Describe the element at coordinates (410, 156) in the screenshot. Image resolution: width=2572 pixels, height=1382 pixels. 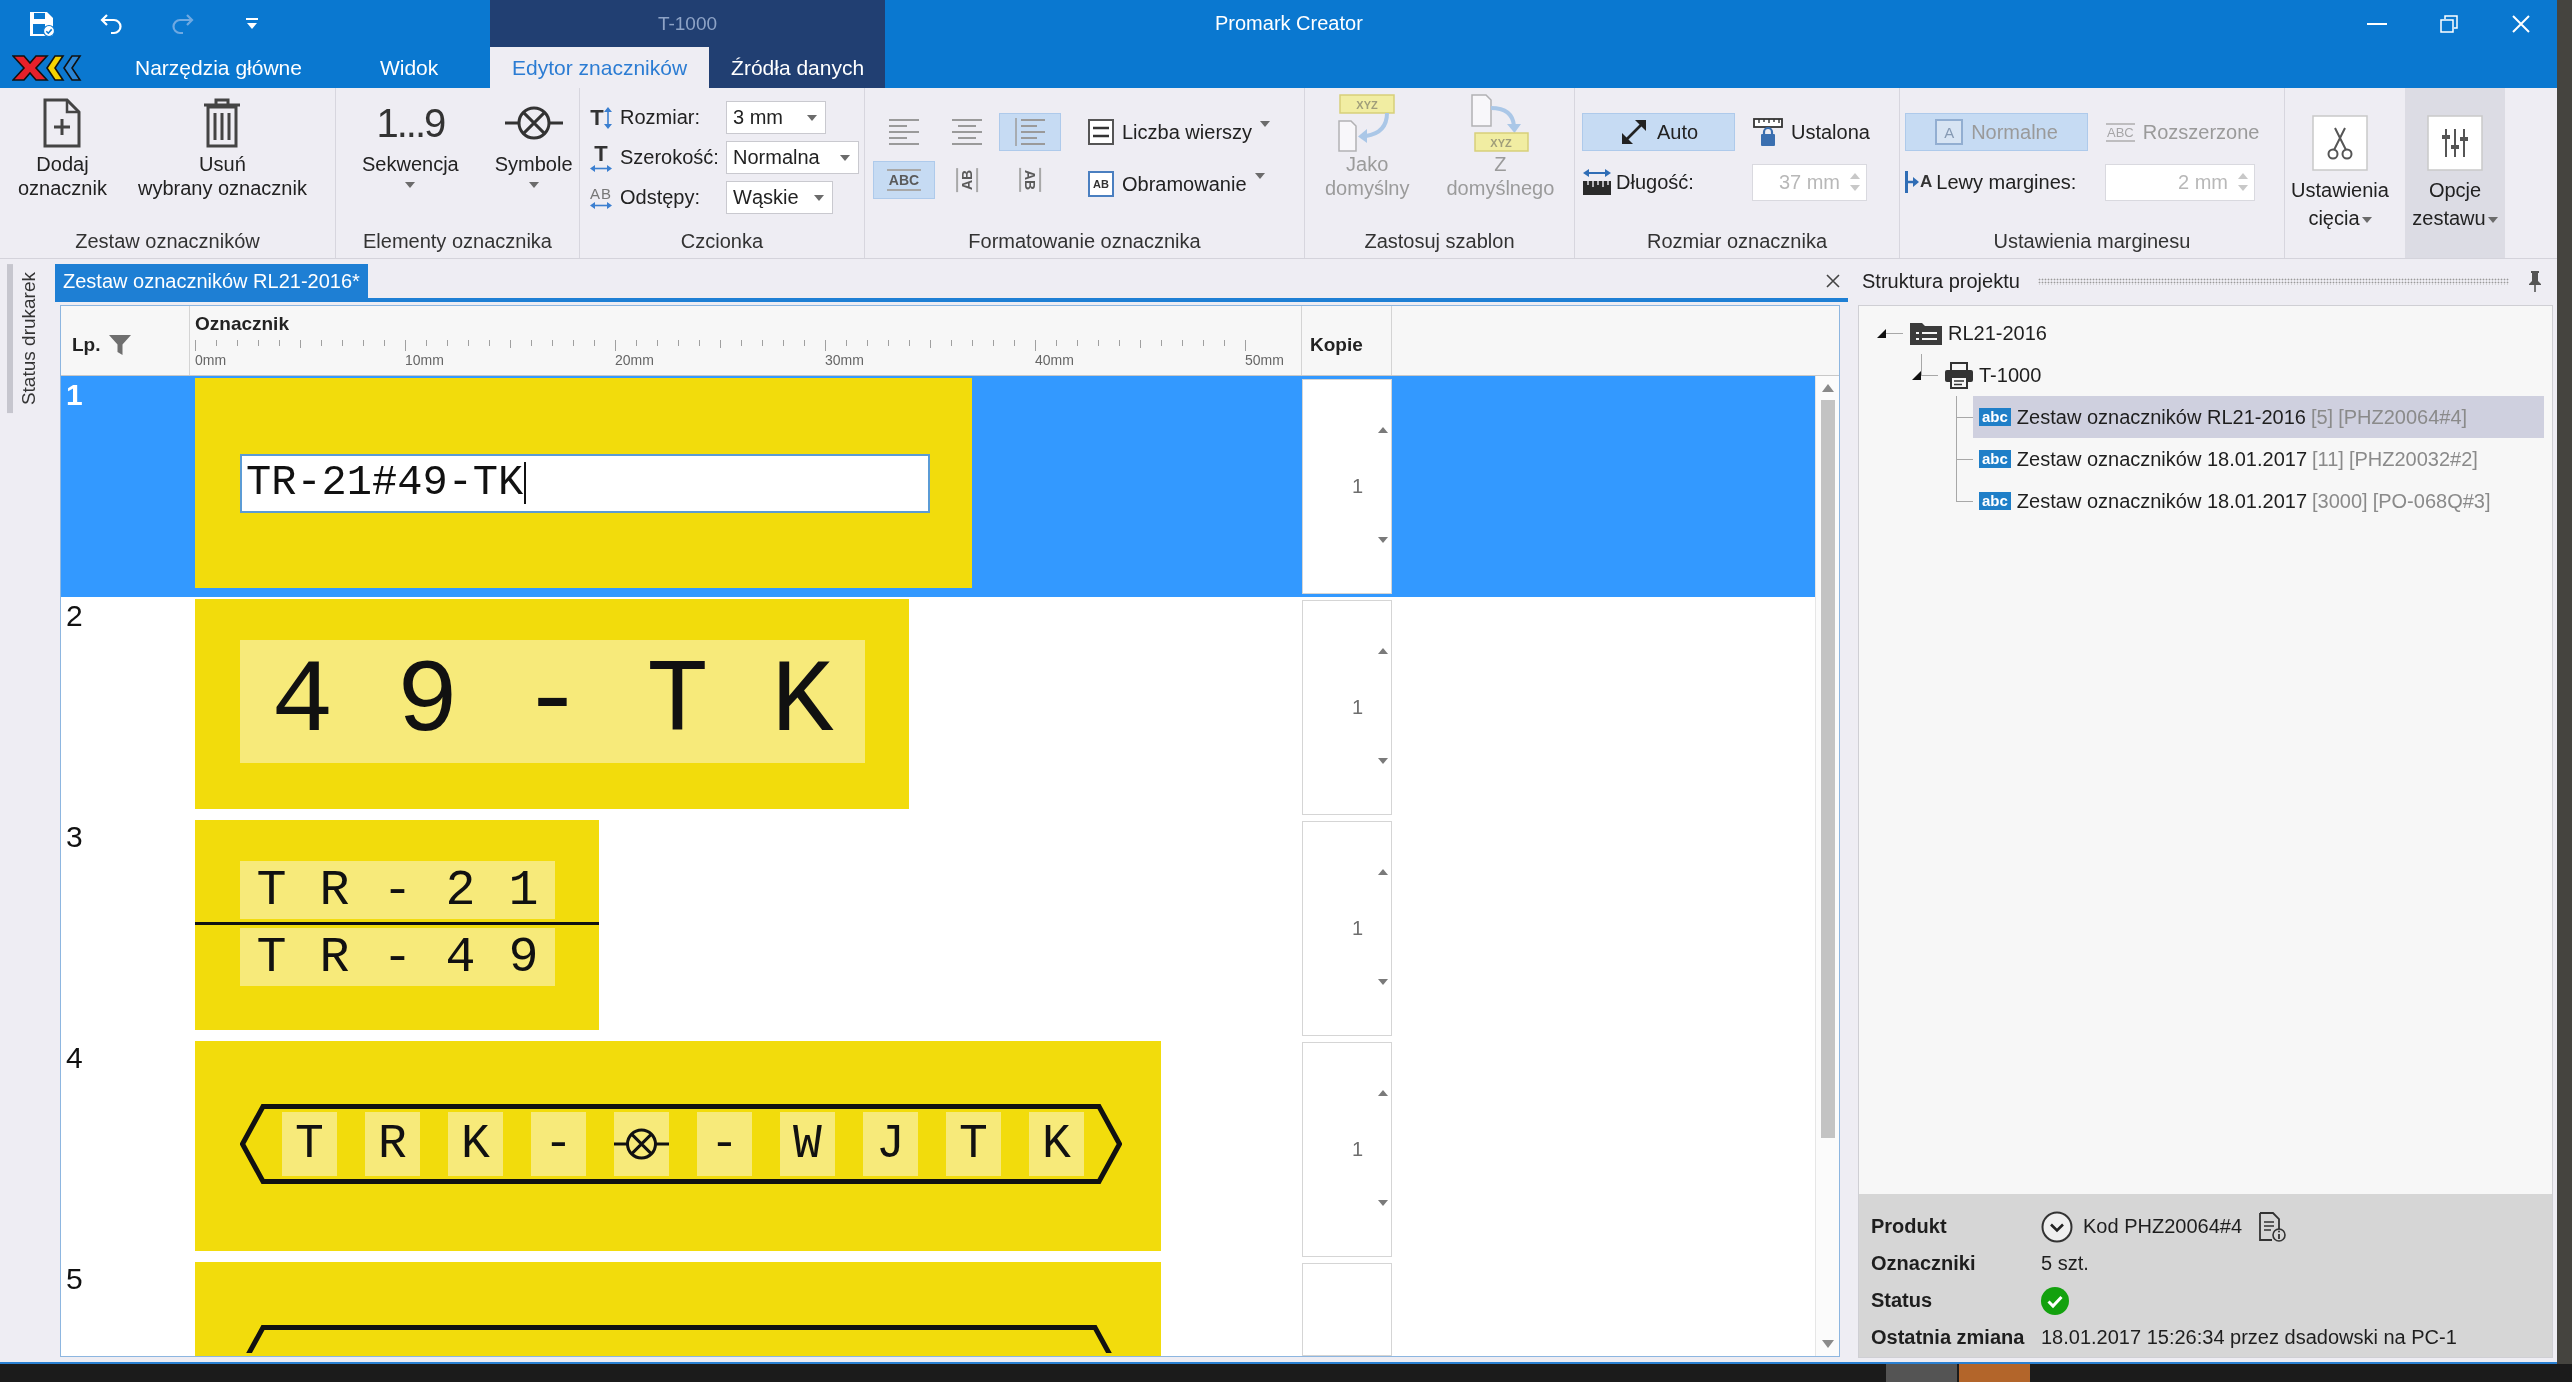
I see `sequence-button: 1...9 Sekwencja` at that location.